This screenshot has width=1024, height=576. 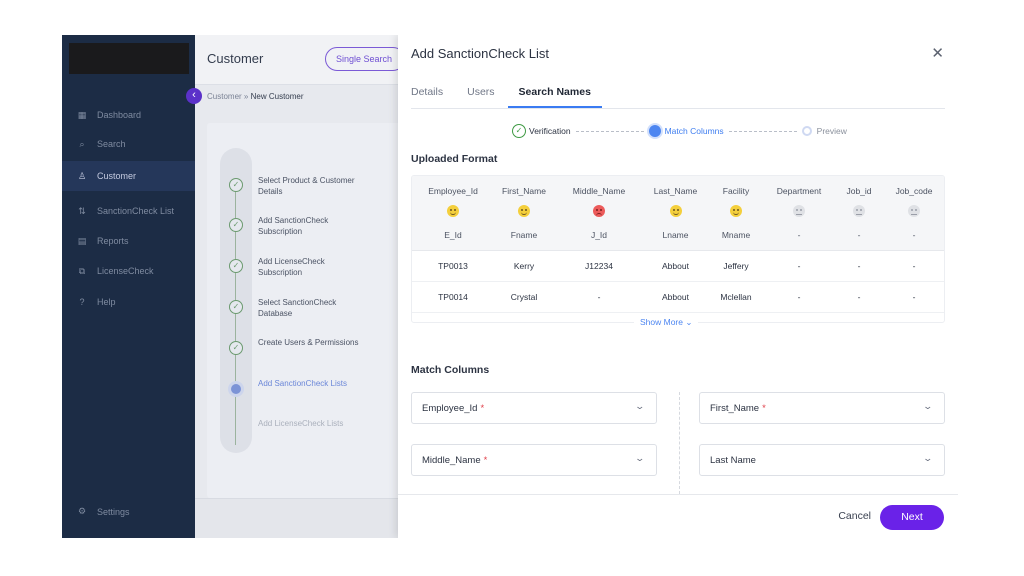 What do you see at coordinates (534, 408) in the screenshot?
I see `employee-id-select: Employee_Id * ⌄` at bounding box center [534, 408].